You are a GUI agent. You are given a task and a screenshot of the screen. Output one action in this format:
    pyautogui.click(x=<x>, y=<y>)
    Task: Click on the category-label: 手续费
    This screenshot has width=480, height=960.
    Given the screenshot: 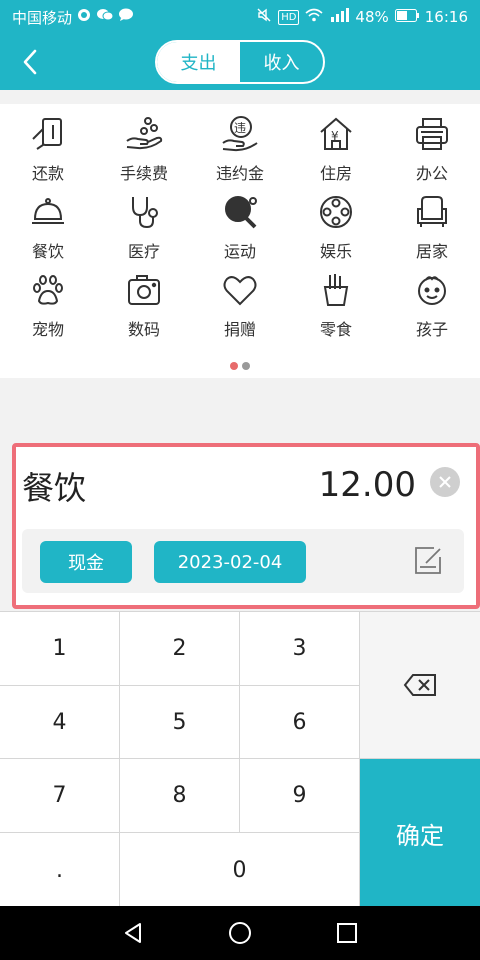 What is the action you would take?
    pyautogui.click(x=143, y=173)
    